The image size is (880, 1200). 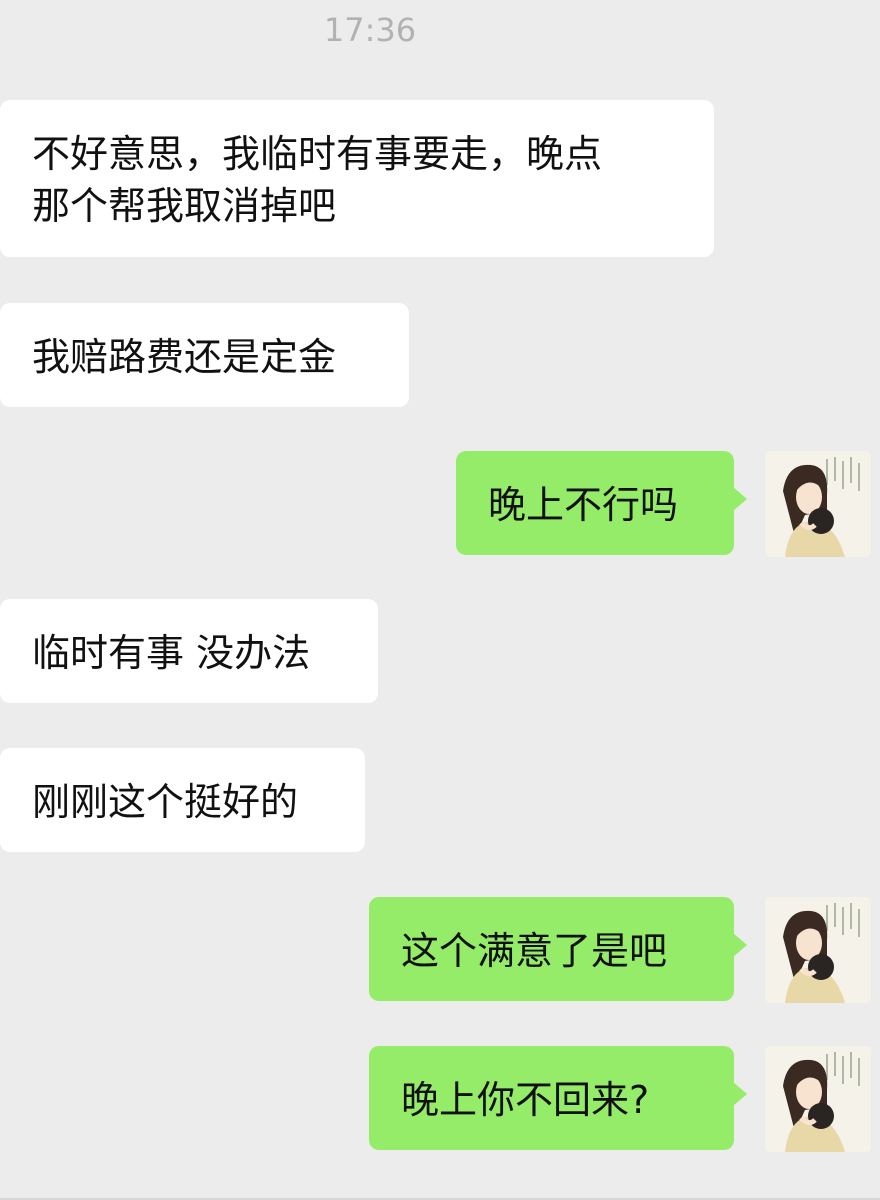 I want to click on message-text: 晚上不行吗, so click(x=583, y=505).